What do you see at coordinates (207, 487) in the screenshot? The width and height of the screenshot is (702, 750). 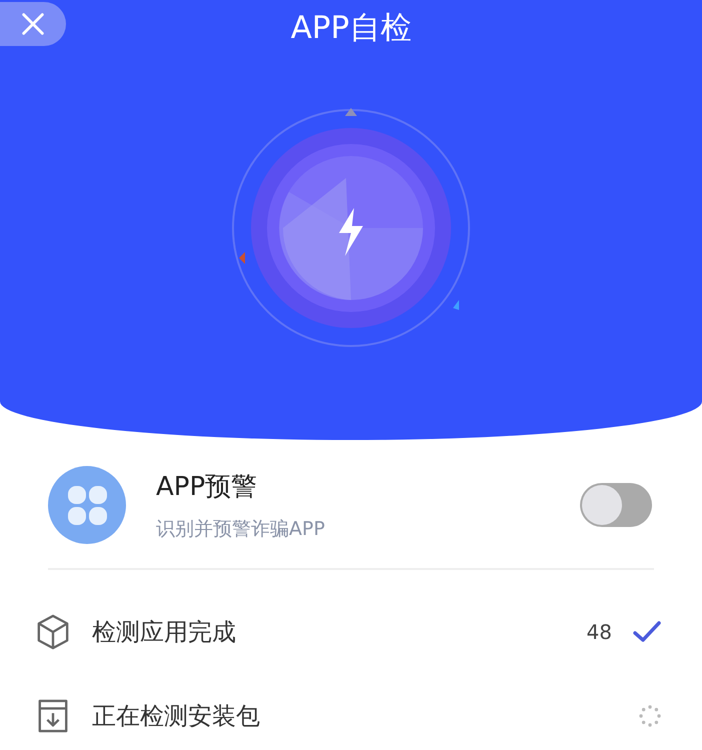 I see `warning-title: APP预警` at bounding box center [207, 487].